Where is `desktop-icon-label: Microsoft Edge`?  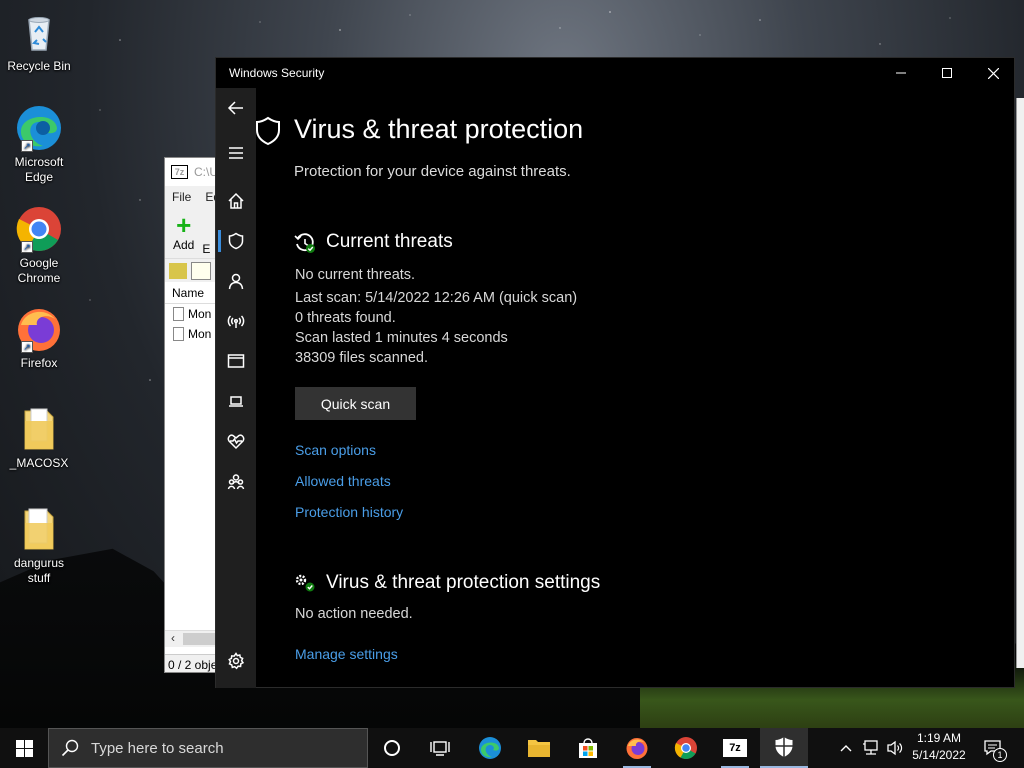
desktop-icon-label: Microsoft Edge is located at coordinates (39, 169).